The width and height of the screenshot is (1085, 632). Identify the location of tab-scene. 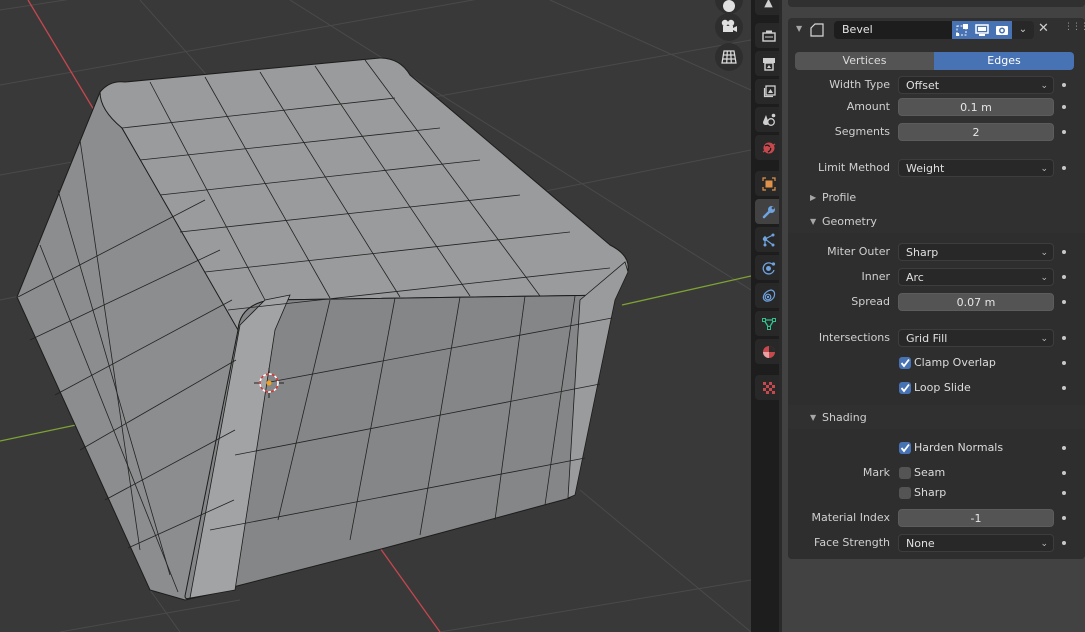
(768, 119).